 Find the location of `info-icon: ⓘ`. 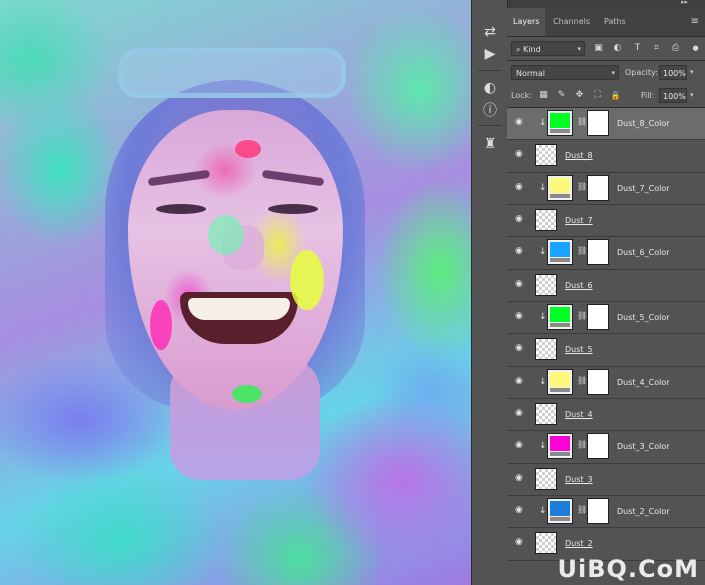

info-icon: ⓘ is located at coordinates (490, 111).